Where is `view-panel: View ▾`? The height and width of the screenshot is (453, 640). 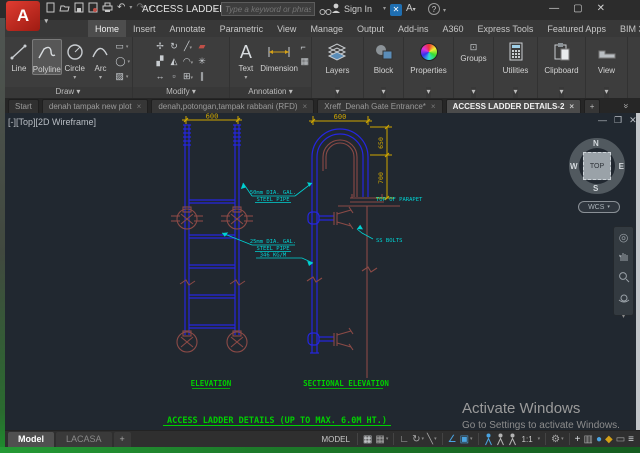
view-panel: View ▾ is located at coordinates (607, 67).